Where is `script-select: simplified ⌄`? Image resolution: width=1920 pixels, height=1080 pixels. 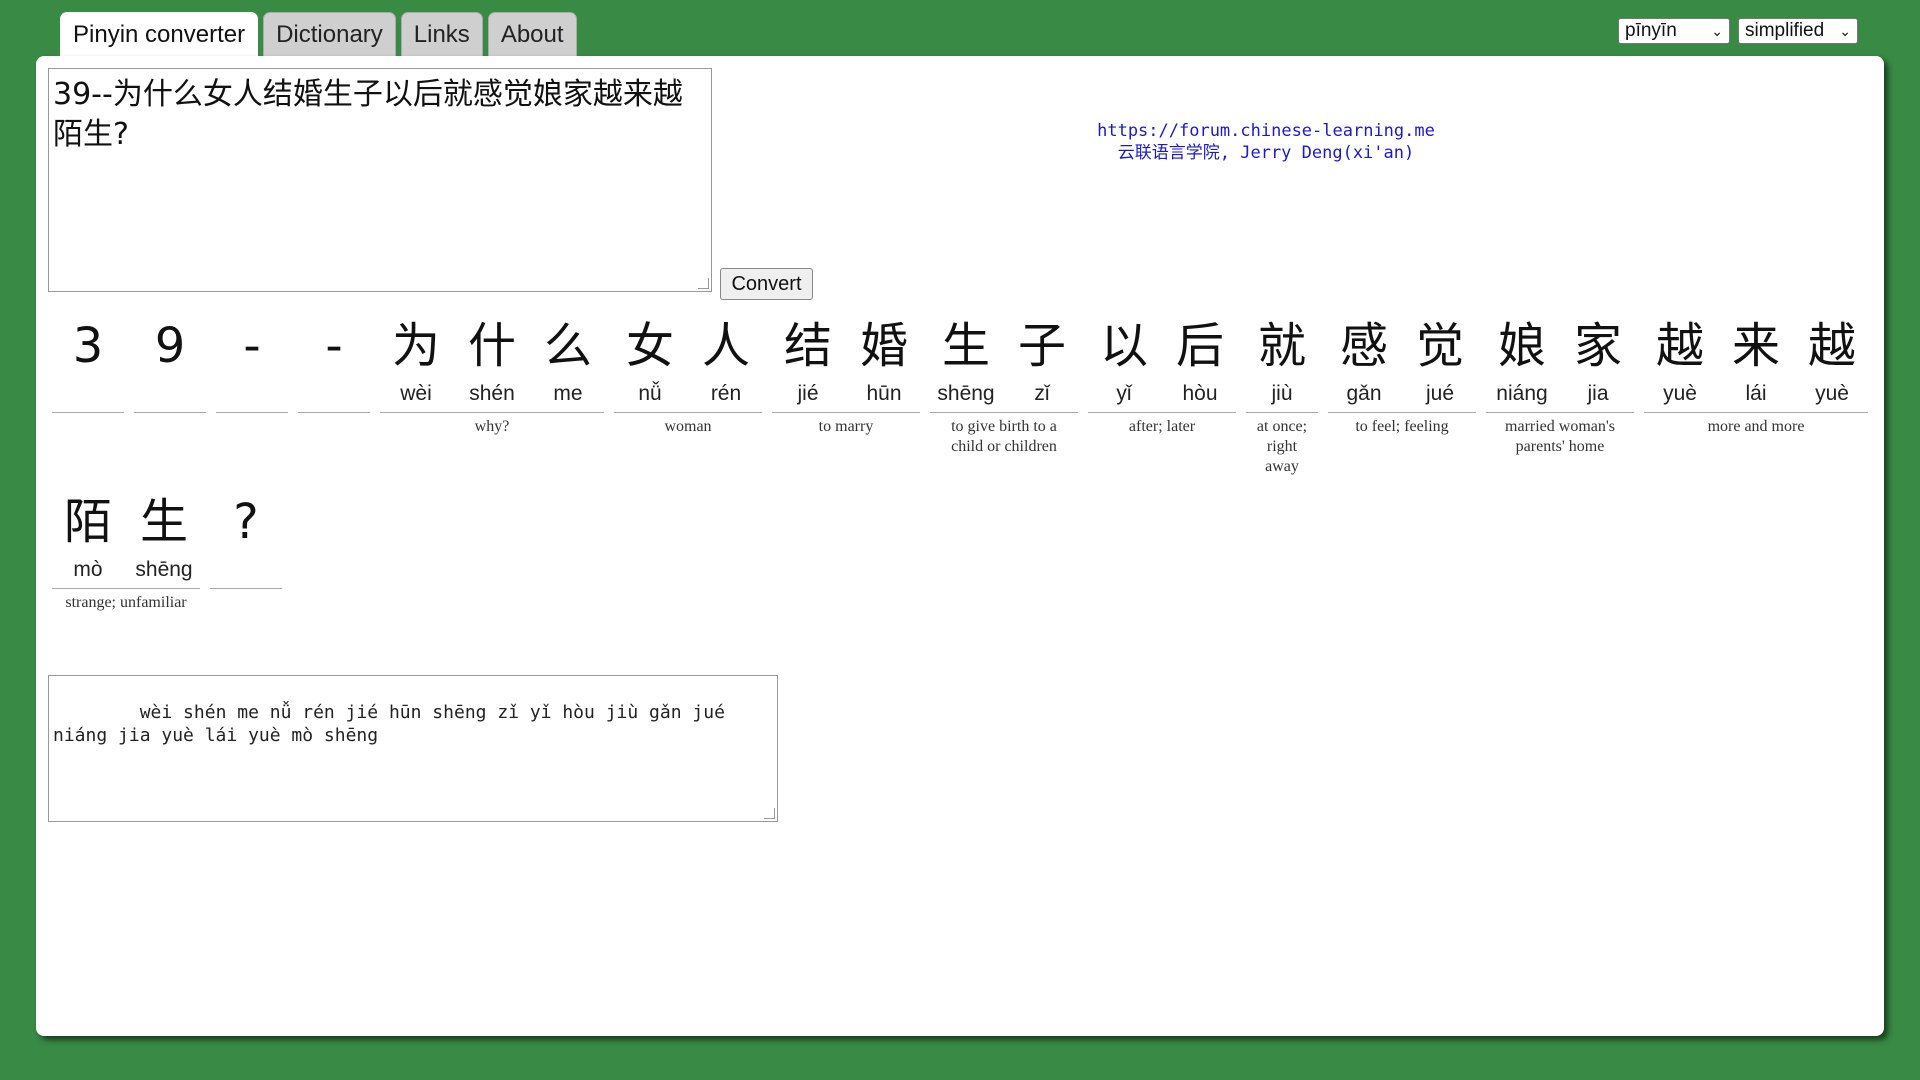
script-select: simplified ⌄ is located at coordinates (1798, 31).